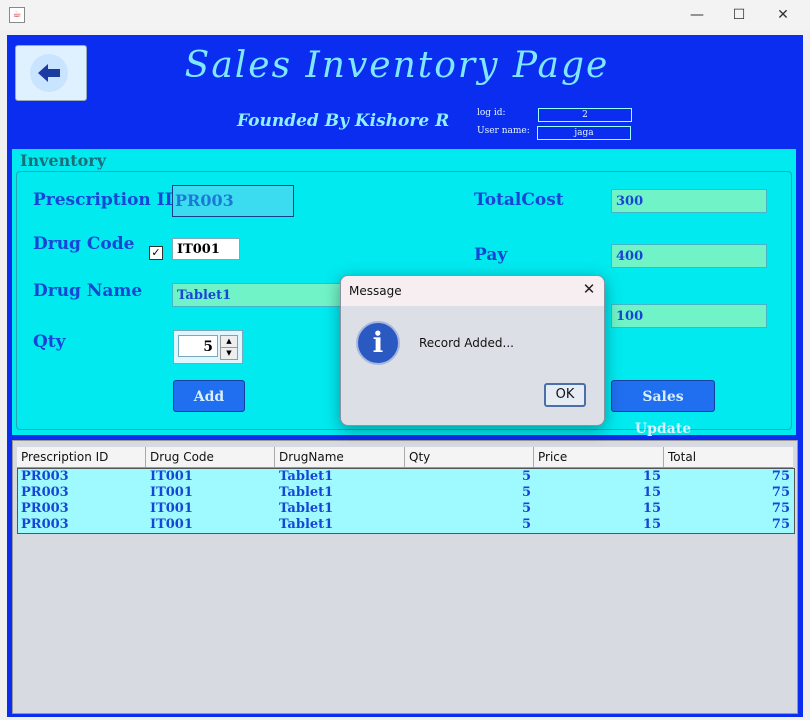 Image resolution: width=810 pixels, height=720 pixels. What do you see at coordinates (783, 15) in the screenshot?
I see `close-window-button: ✕` at bounding box center [783, 15].